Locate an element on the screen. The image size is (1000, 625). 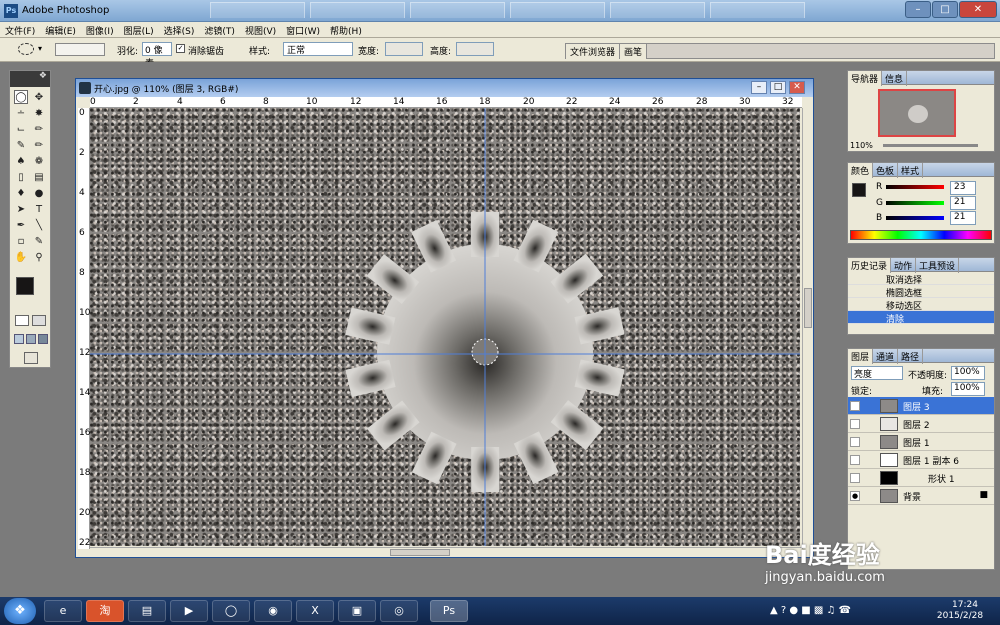
menu-file: 文件(F) is located at coordinates (20, 30).